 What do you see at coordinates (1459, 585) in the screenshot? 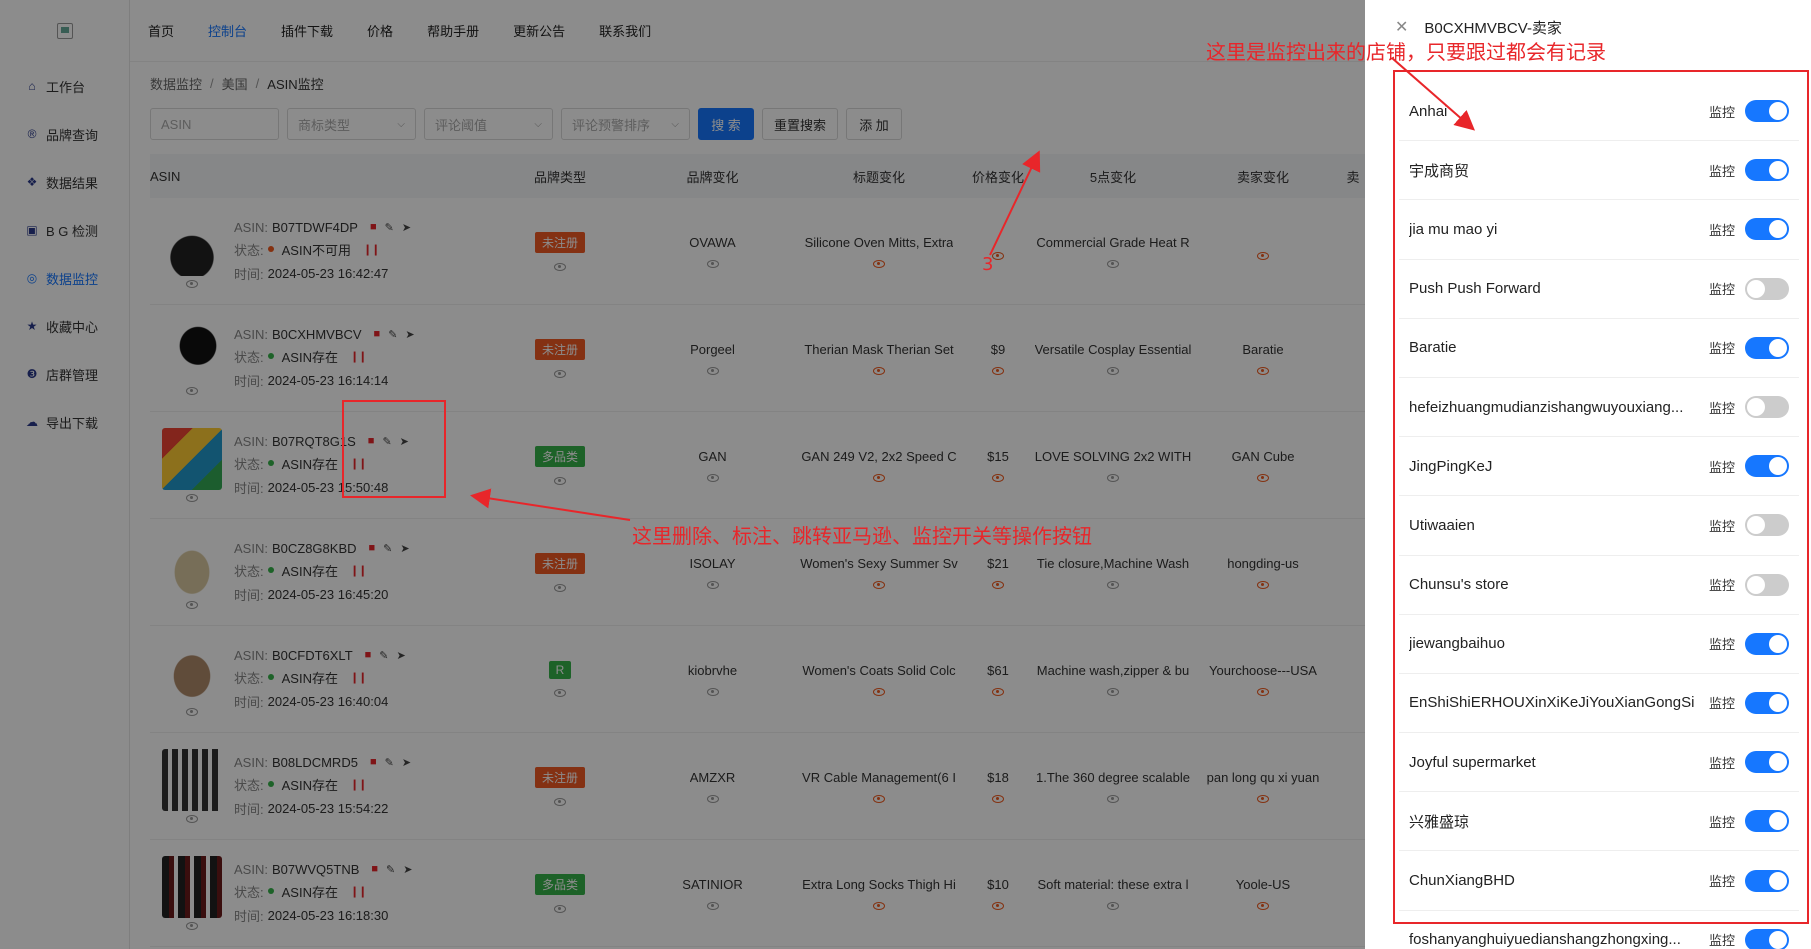
I see `seller-name: Chunsu's store` at bounding box center [1459, 585].